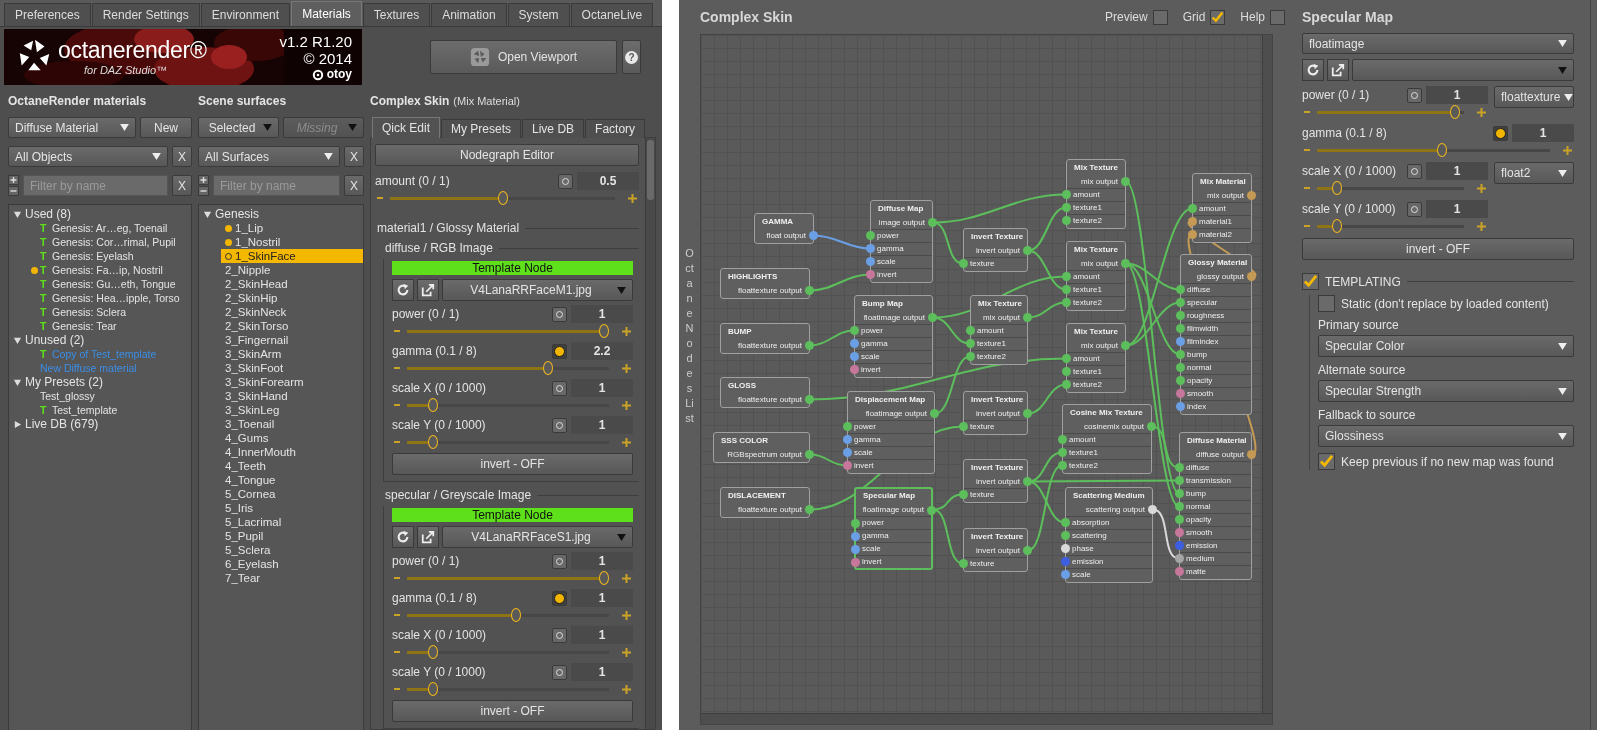  I want to click on surface-item: 5_Iris, so click(292, 508).